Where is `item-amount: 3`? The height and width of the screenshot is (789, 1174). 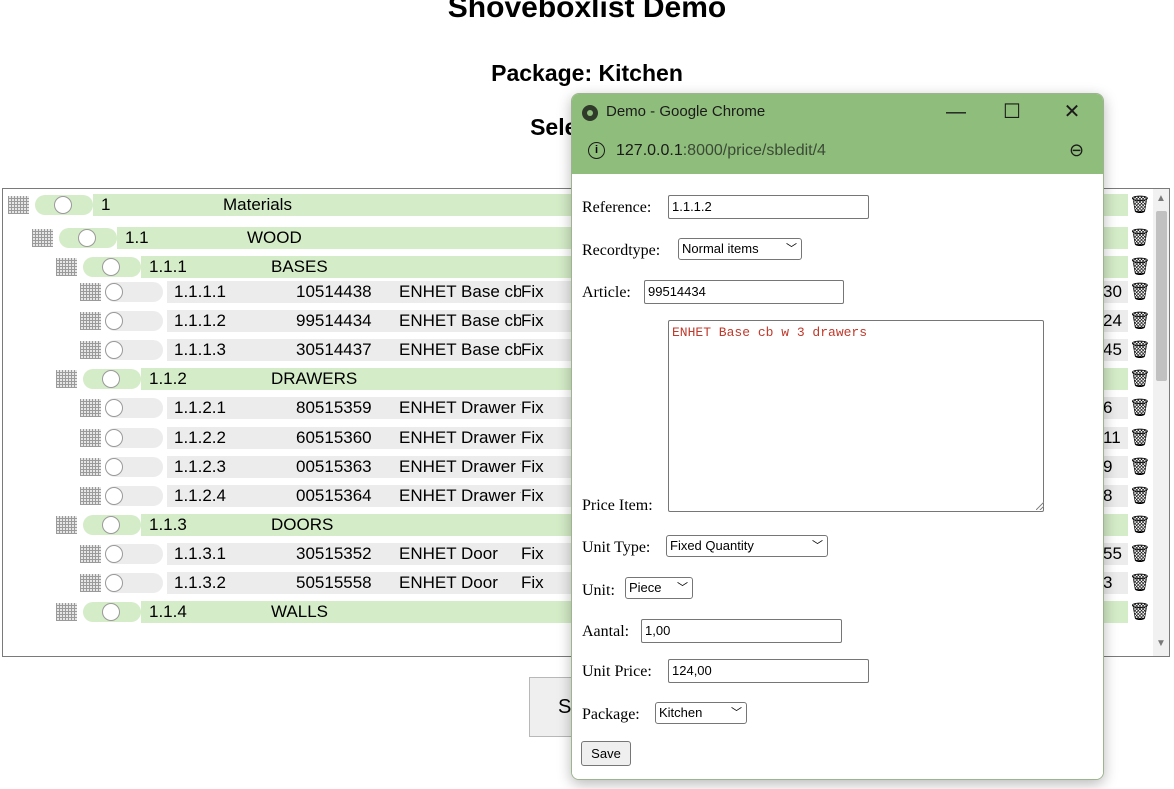
item-amount: 3 is located at coordinates (1108, 582).